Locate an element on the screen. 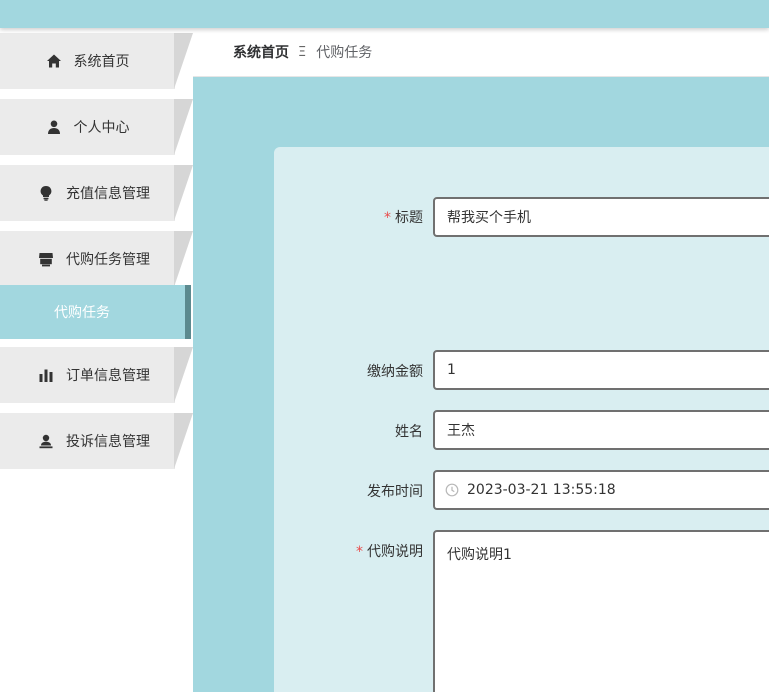 The width and height of the screenshot is (769, 692). publish-time-picker: 2023-03-21 13:55:18 is located at coordinates (601, 490).